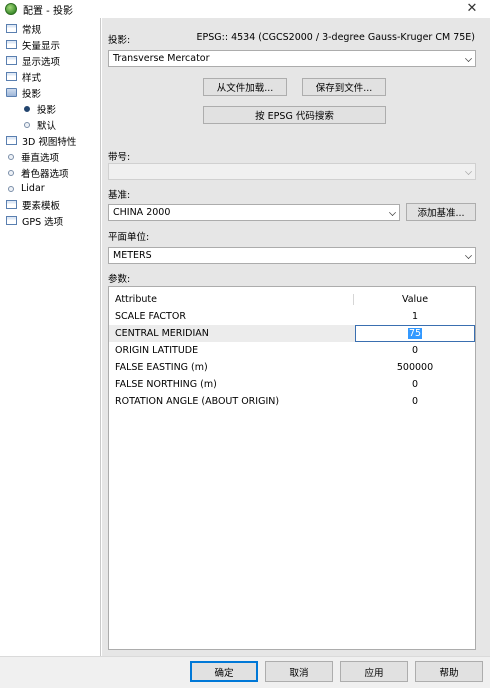 The height and width of the screenshot is (688, 490). I want to click on tree-item-vector-display: 矢量显示, so click(33, 44).